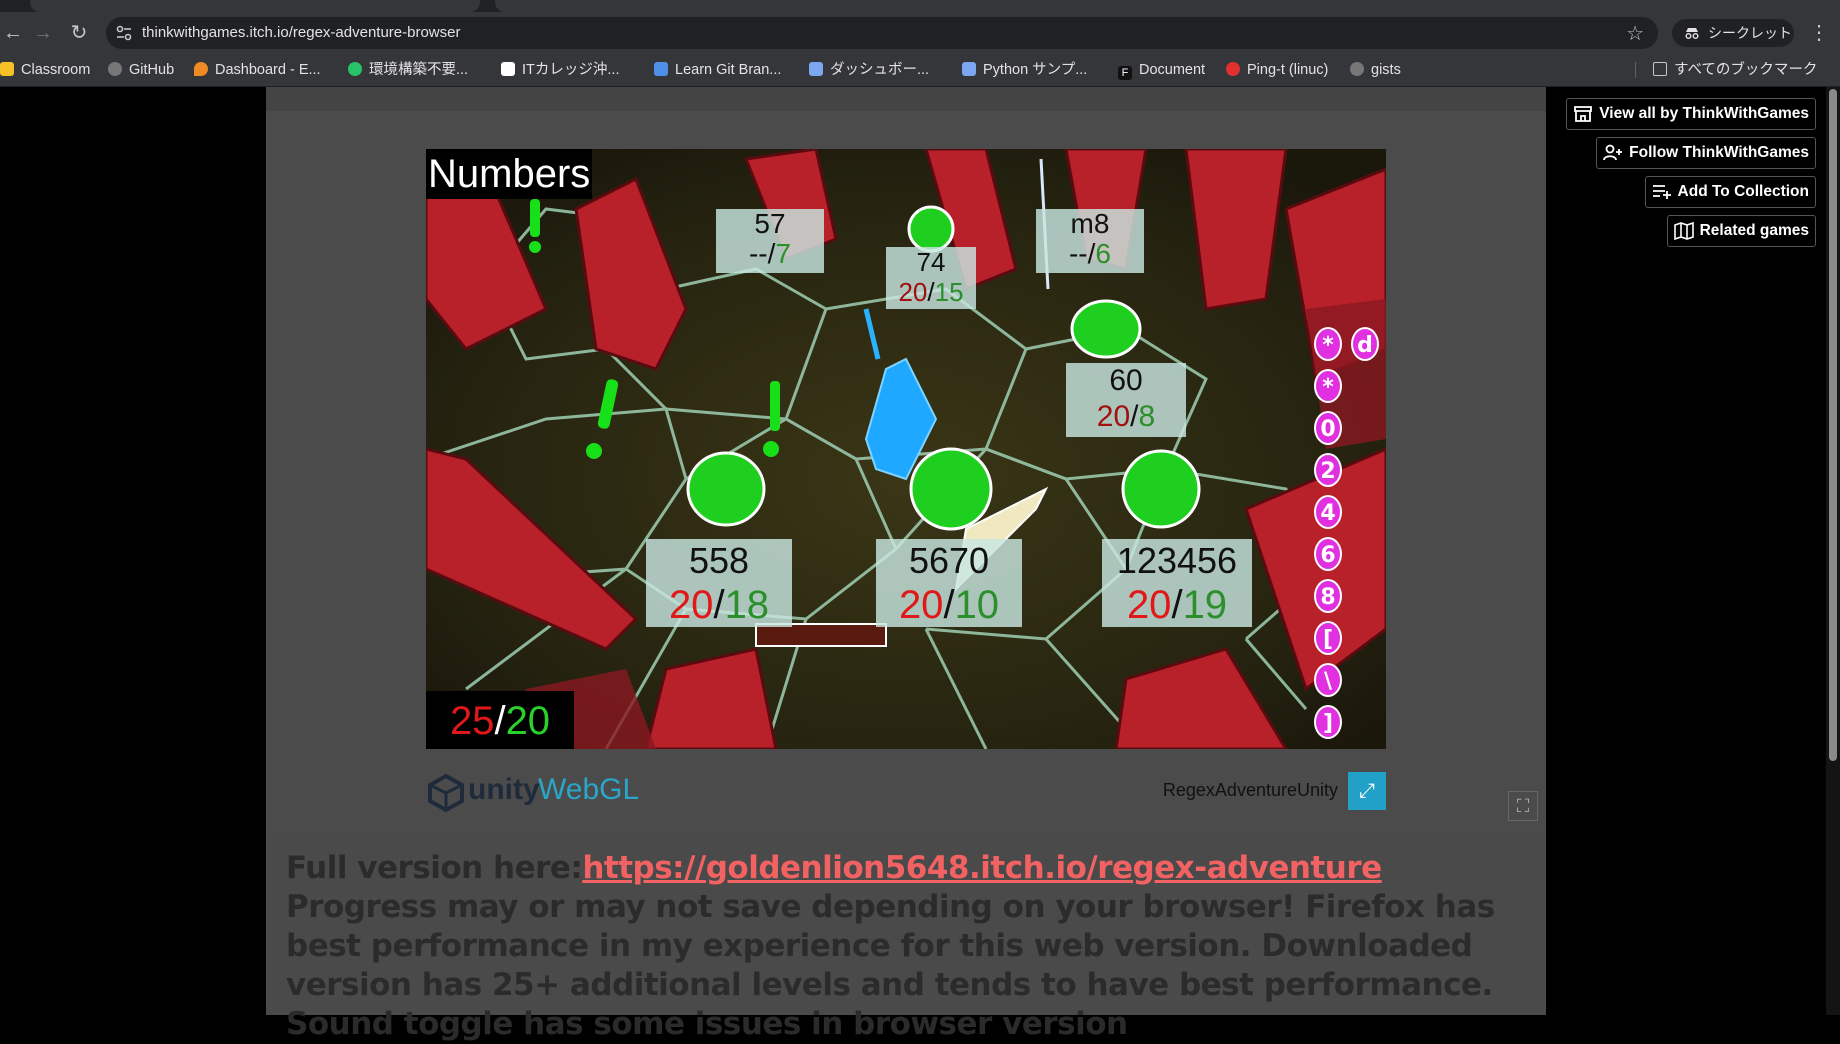  Describe the element at coordinates (124, 33) in the screenshot. I see `site-info-icon` at that location.